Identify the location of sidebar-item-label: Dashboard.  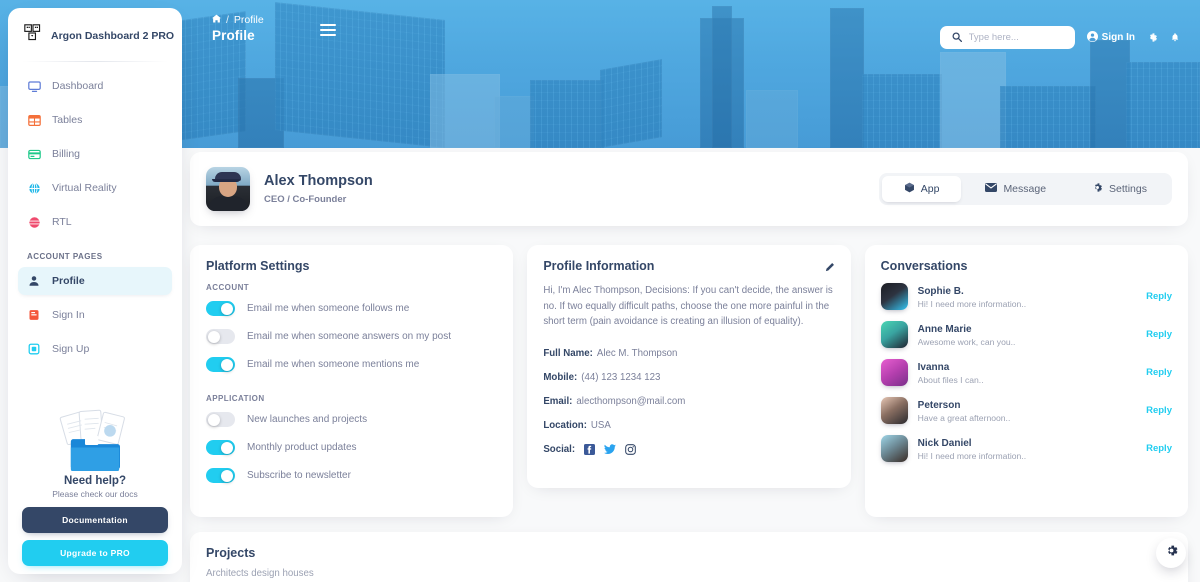
(78, 86).